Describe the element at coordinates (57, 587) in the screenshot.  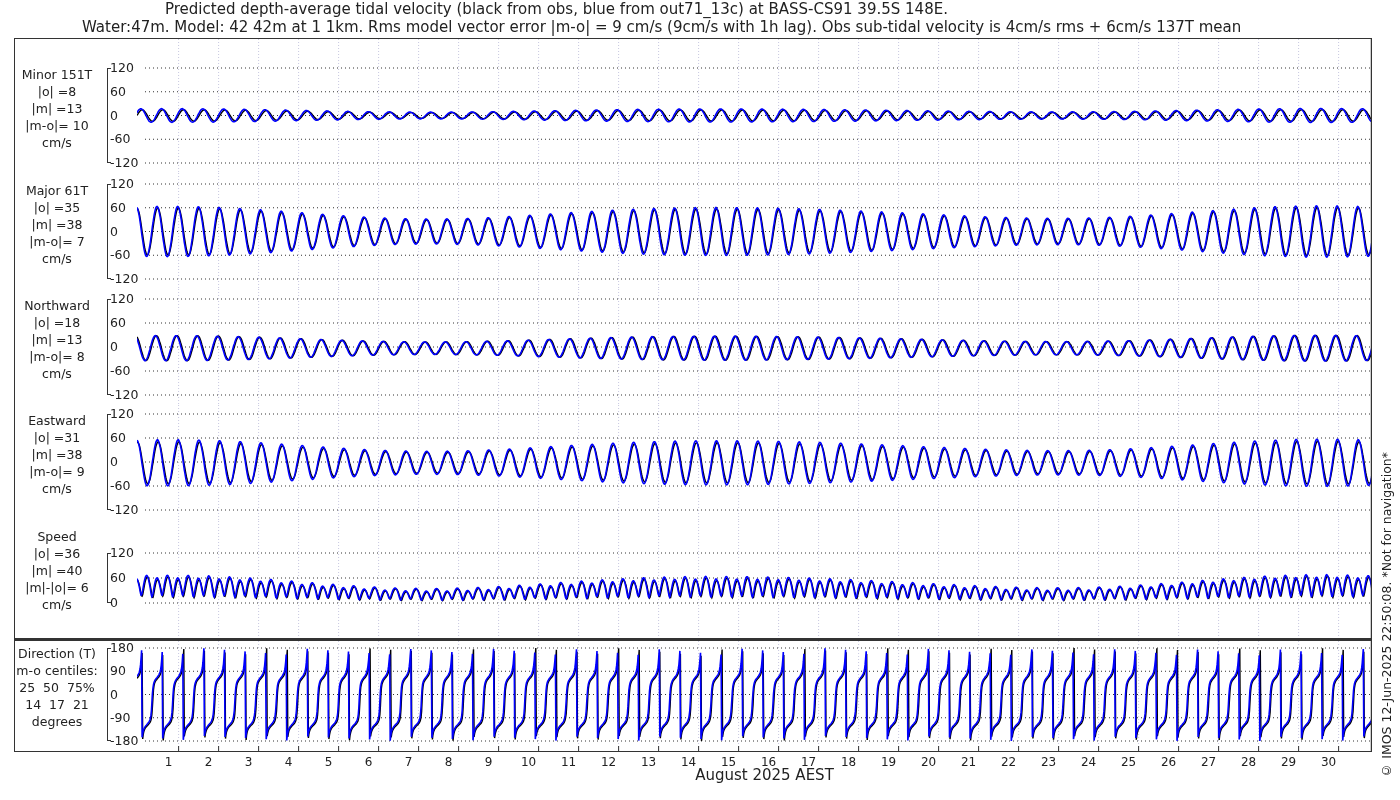
I see `panel-label: |m|-|o|= 6` at that location.